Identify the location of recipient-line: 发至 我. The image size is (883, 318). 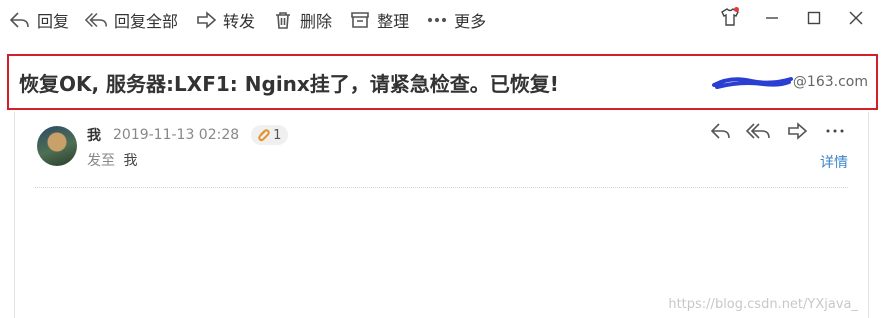
(112, 160).